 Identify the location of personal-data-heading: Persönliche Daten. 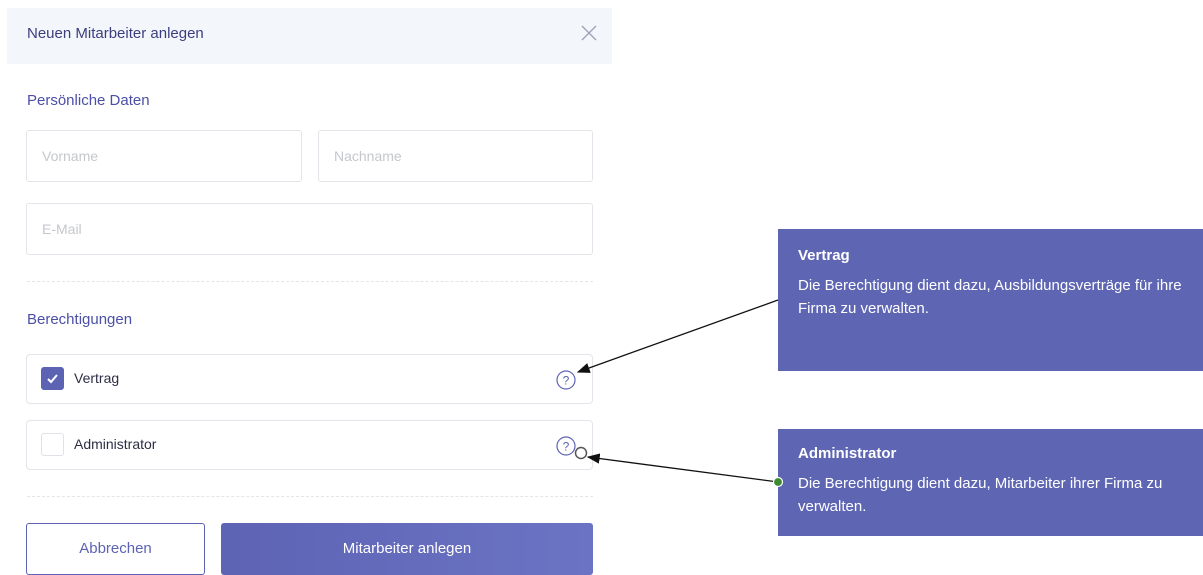
(88, 100).